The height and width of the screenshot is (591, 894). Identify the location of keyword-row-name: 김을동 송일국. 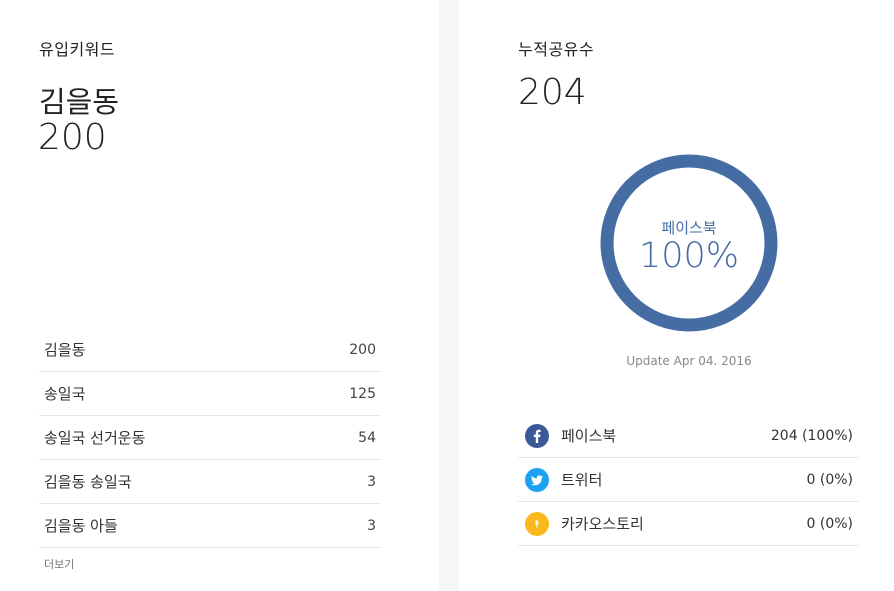
(88, 482).